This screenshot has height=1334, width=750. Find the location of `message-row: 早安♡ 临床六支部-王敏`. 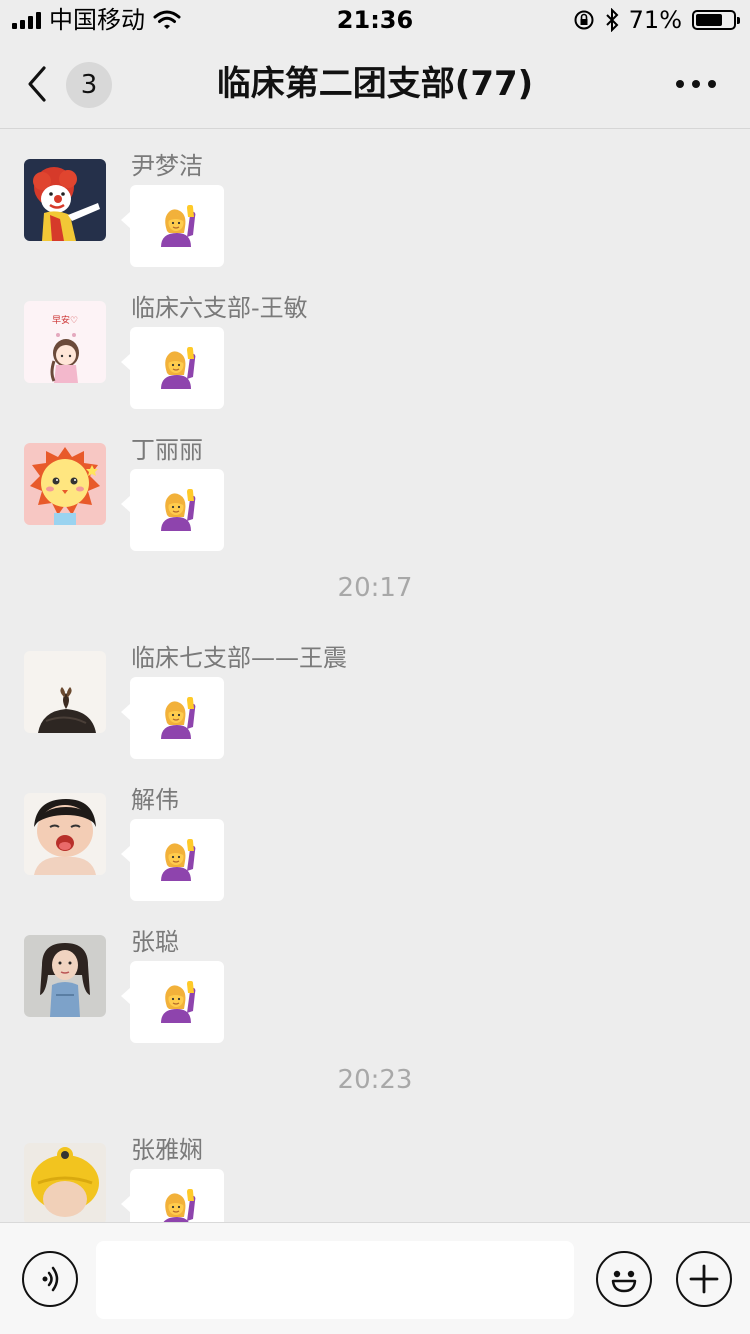

message-row: 早安♡ 临床六支部-王敏 is located at coordinates (375, 342).